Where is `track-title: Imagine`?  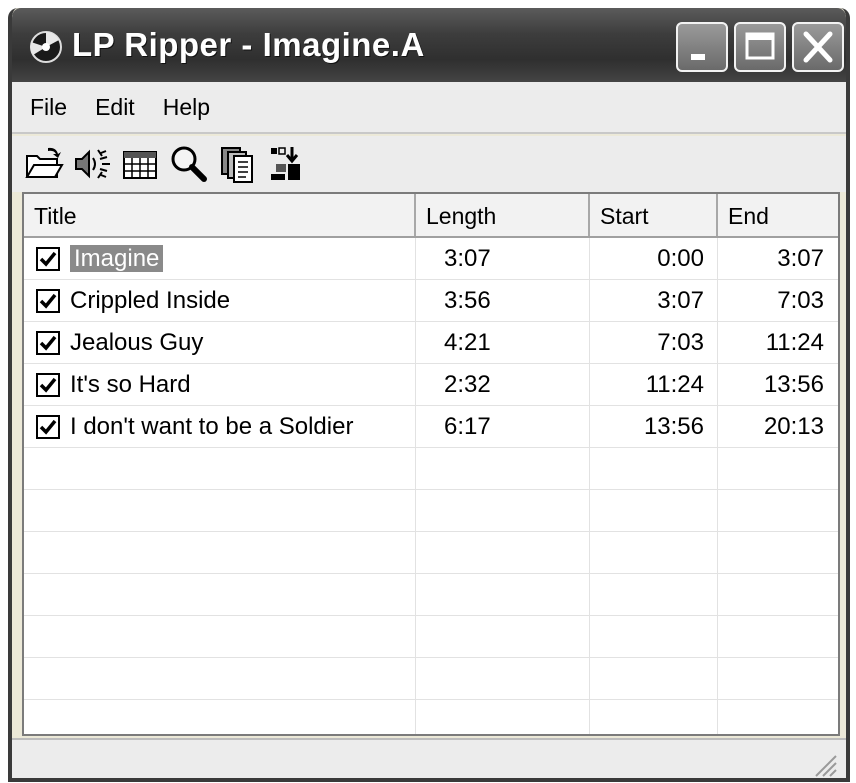
track-title: Imagine is located at coordinates (117, 258).